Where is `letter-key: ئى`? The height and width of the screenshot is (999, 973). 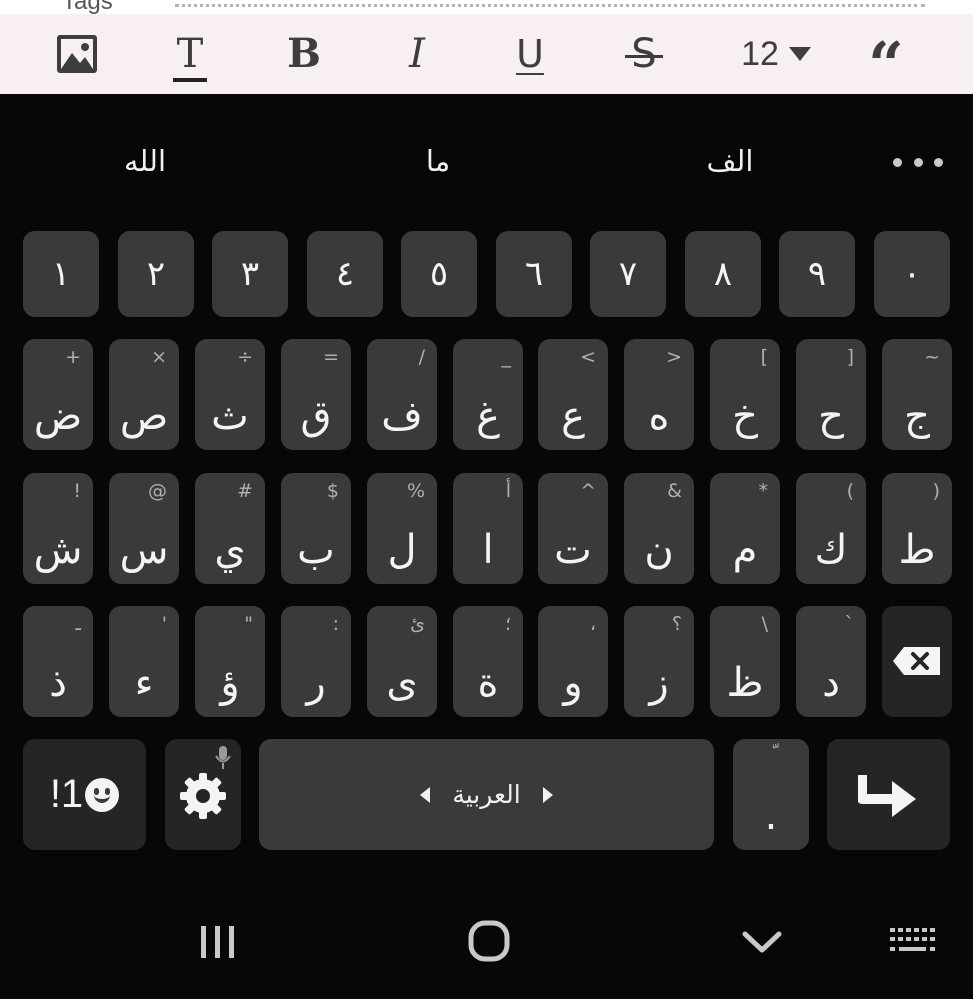
letter-key: ئى is located at coordinates (402, 661).